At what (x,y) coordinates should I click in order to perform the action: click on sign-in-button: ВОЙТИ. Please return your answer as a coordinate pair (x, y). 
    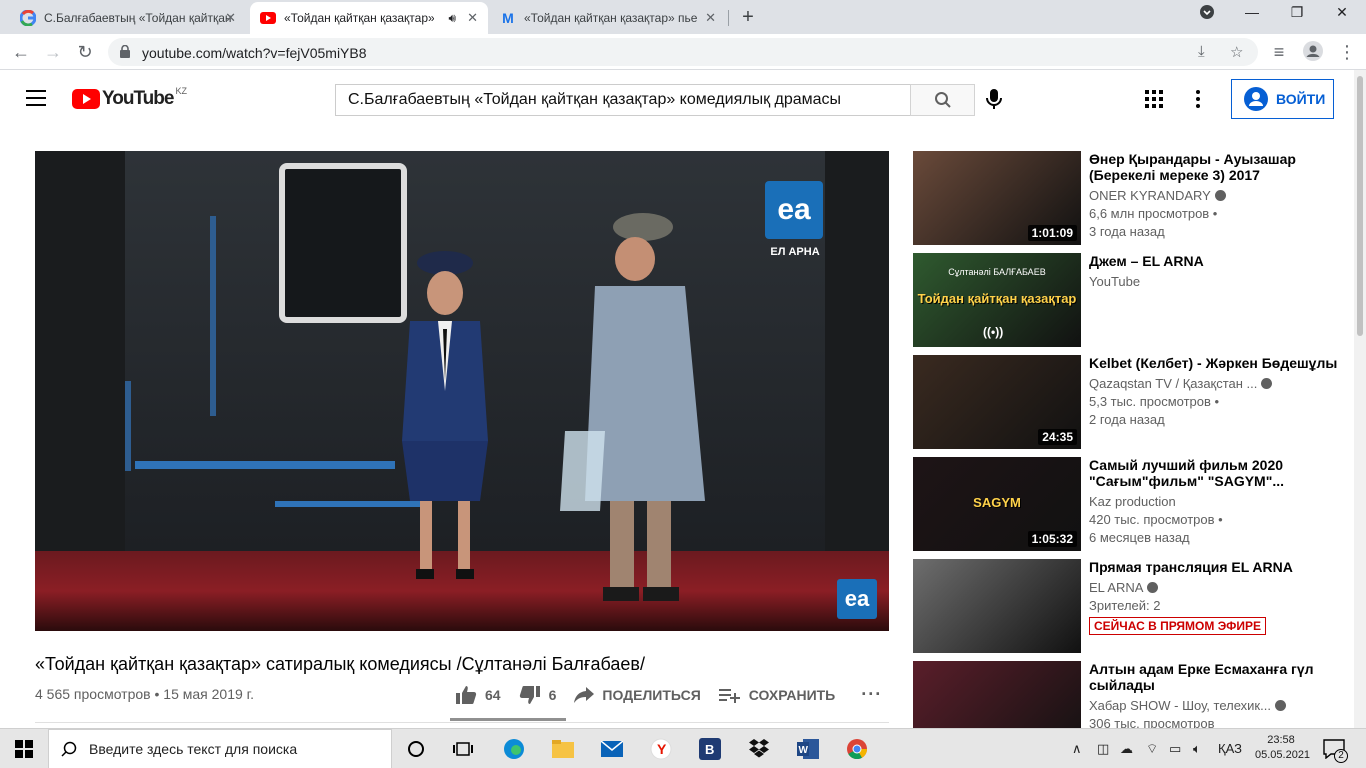
    Looking at the image, I should click on (1282, 99).